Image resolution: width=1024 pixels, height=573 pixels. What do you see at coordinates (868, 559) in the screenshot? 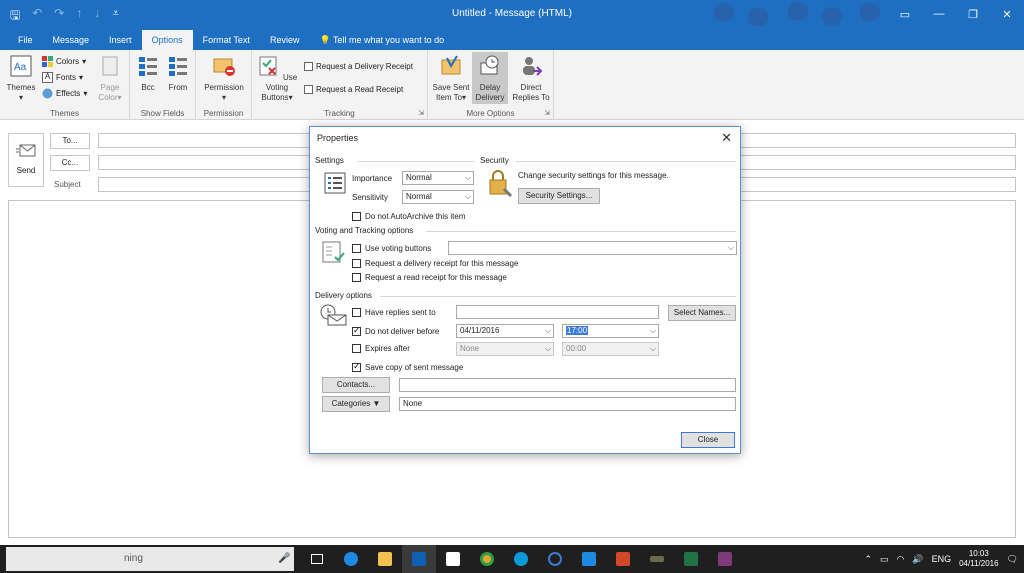
I see `show-hidden-icons-icon: ⌃` at bounding box center [868, 559].